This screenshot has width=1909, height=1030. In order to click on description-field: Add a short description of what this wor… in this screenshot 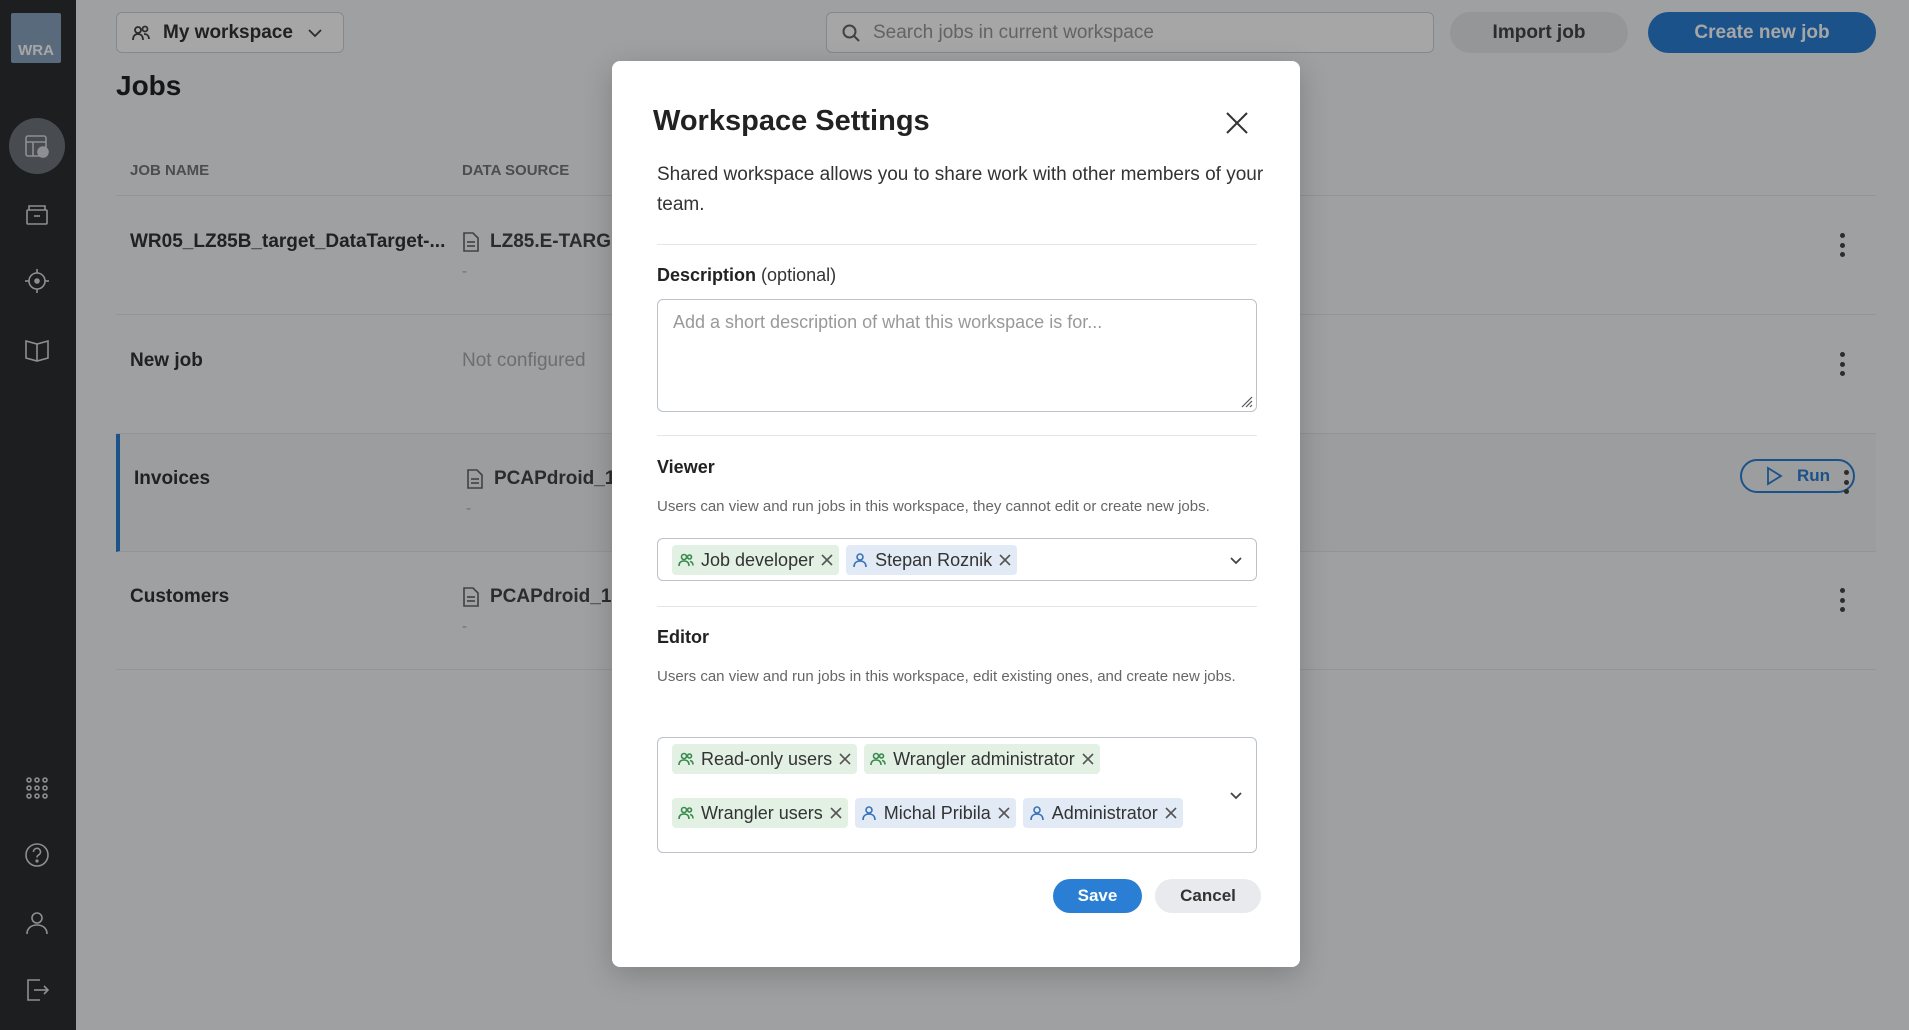, I will do `click(957, 355)`.